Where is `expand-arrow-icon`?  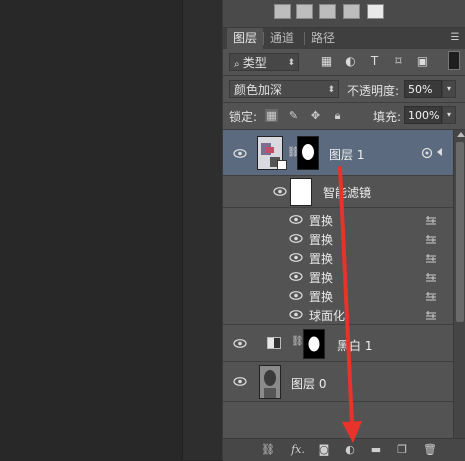
expand-arrow-icon is located at coordinates (439, 152).